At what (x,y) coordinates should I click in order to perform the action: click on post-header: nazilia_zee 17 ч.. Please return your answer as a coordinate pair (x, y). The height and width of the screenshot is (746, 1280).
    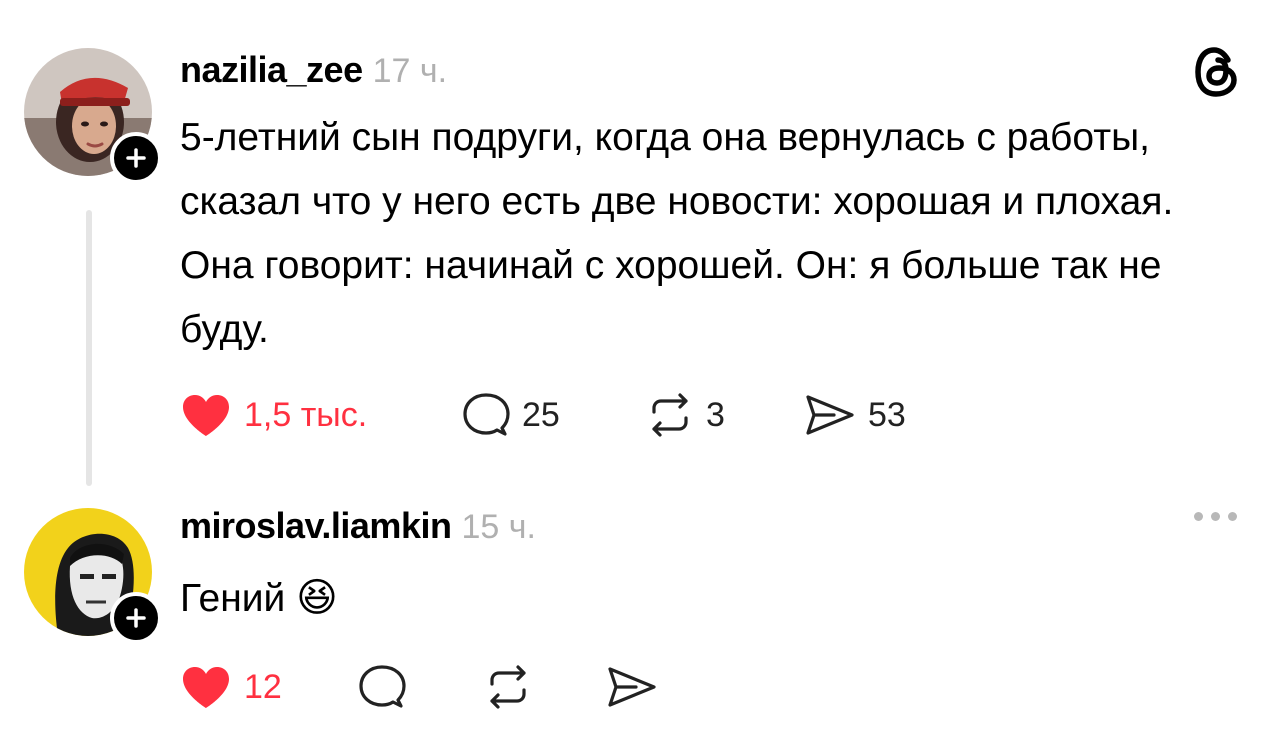
    Looking at the image, I should click on (314, 69).